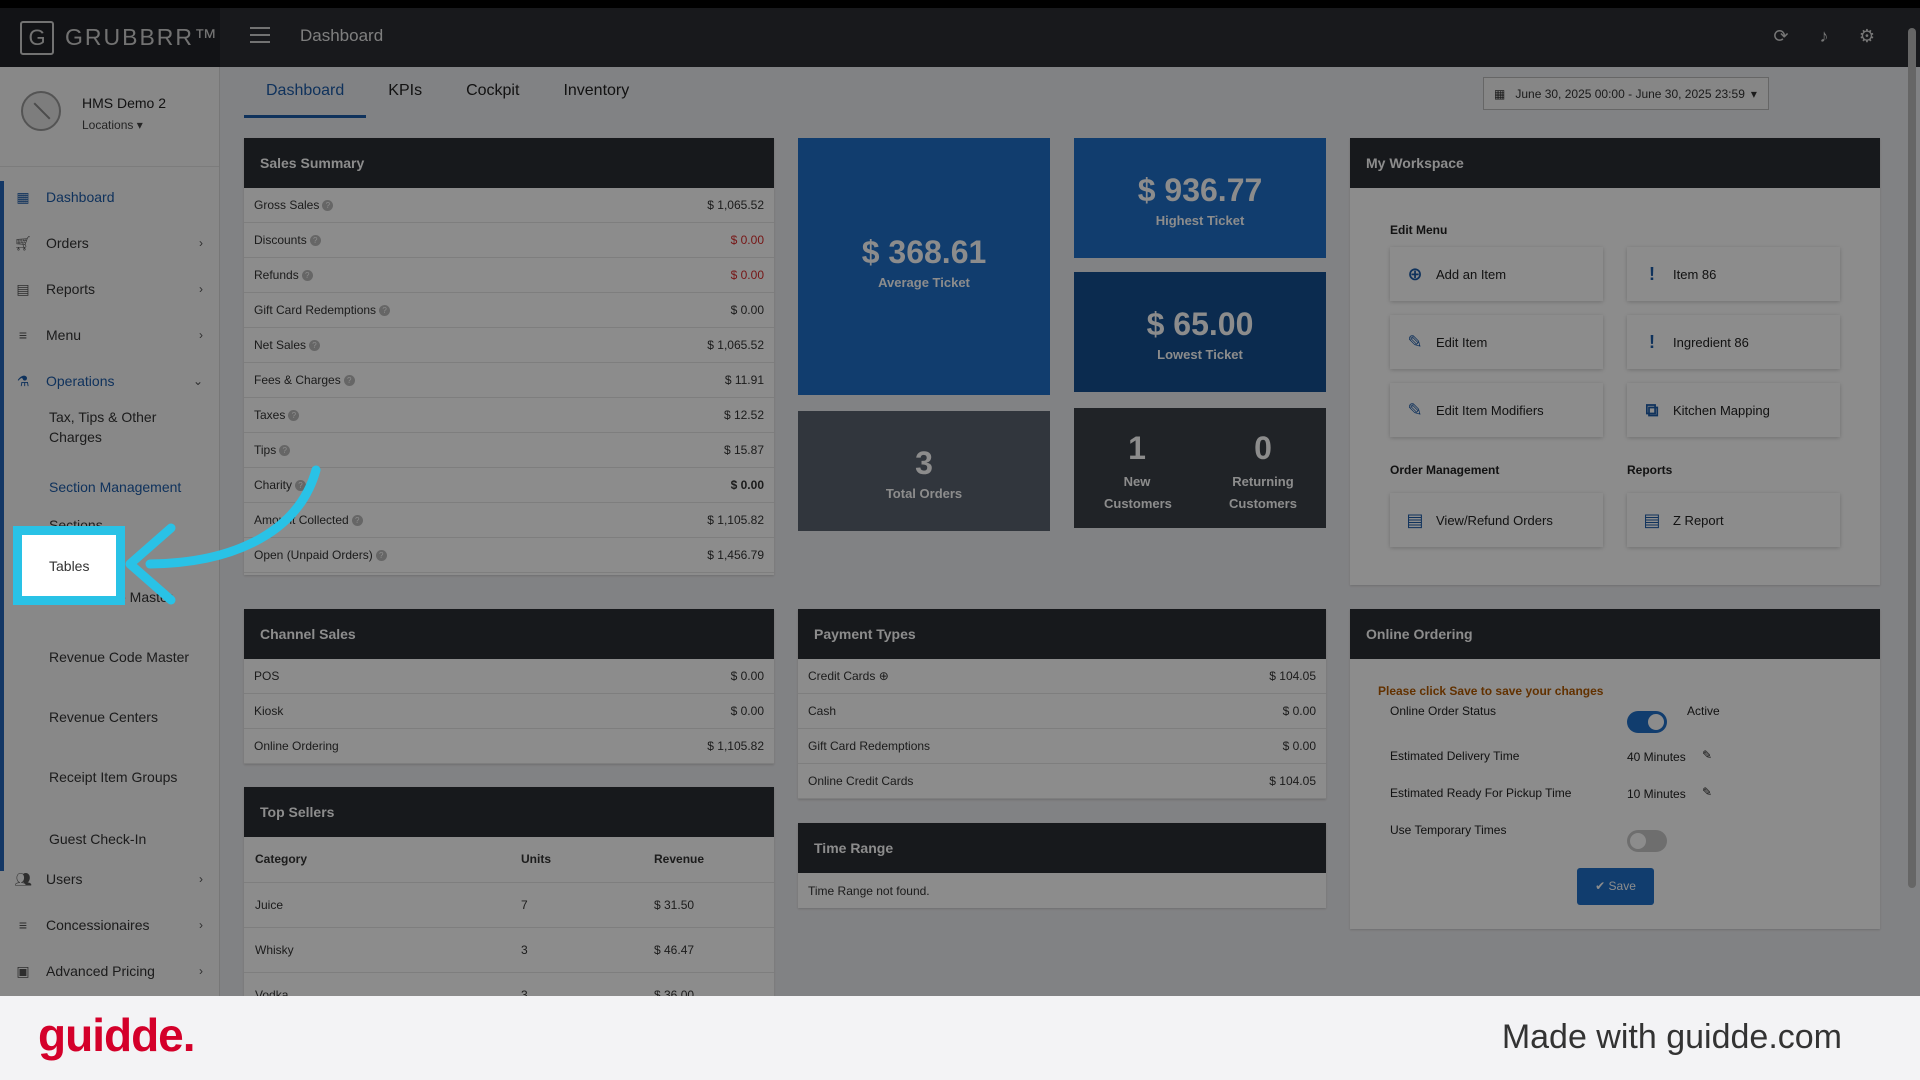 This screenshot has width=1920, height=1080. What do you see at coordinates (708, 984) in the screenshot?
I see `table-cell: $ 36.00` at bounding box center [708, 984].